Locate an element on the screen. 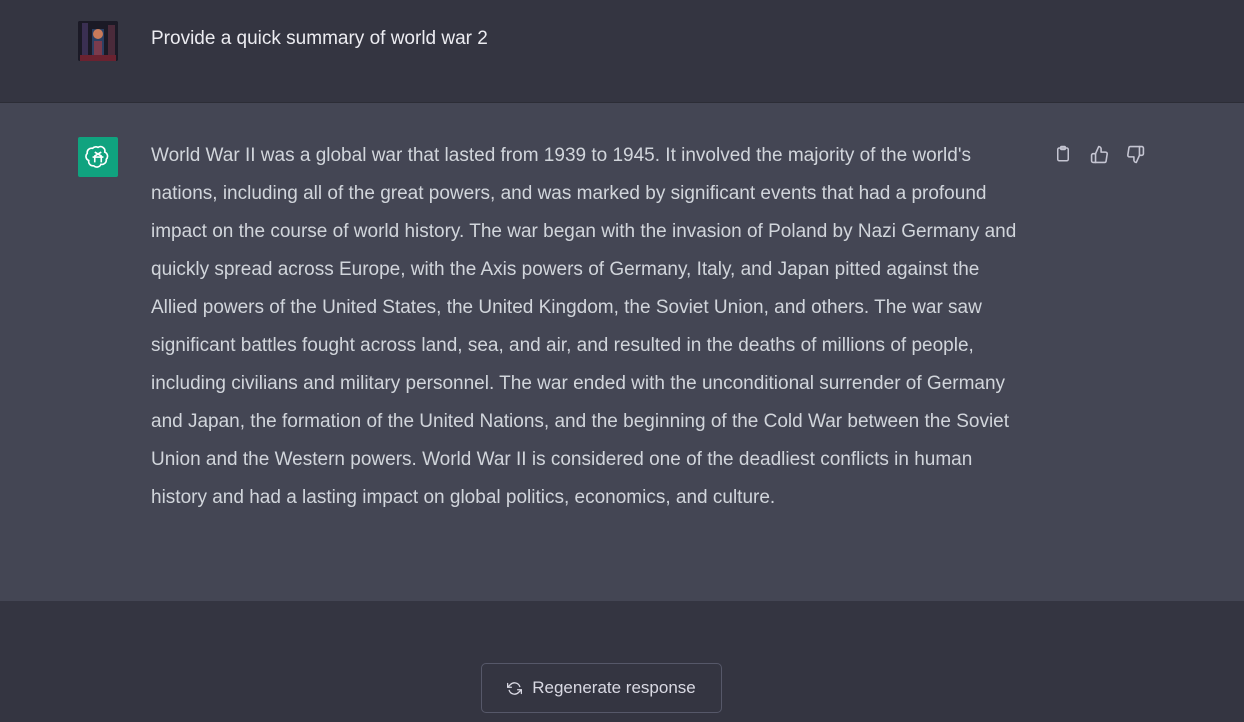 The image size is (1244, 722). openai-logo-icon is located at coordinates (98, 157).